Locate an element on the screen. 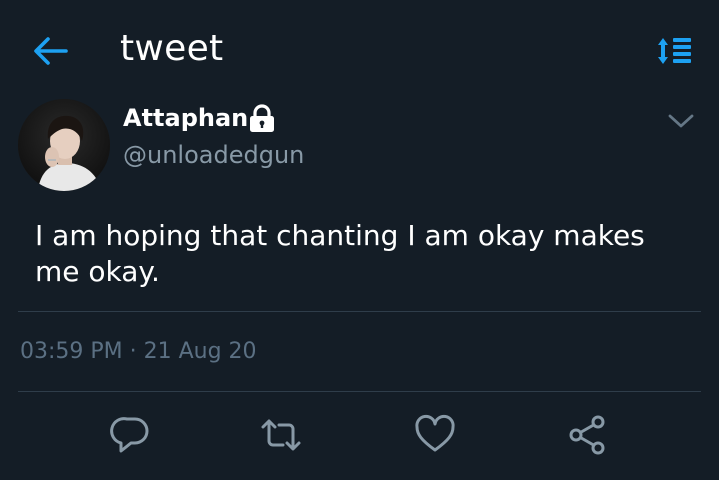  heart-icon is located at coordinates (435, 433).